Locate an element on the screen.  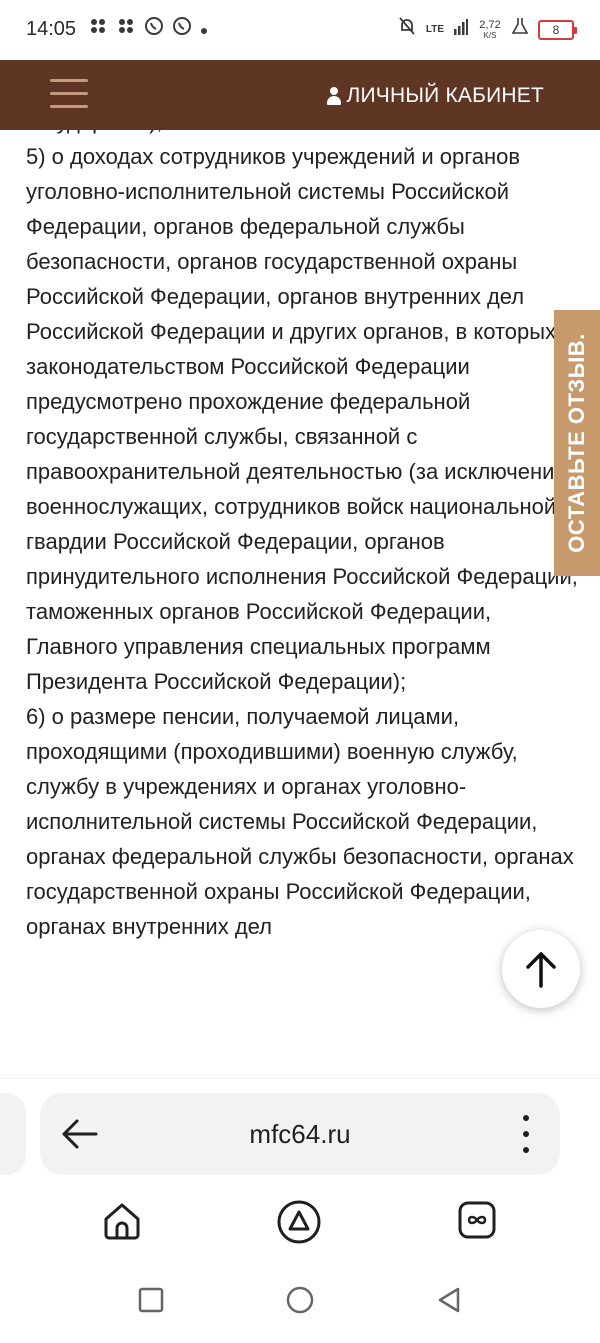
home-button is located at coordinates (122, 1221).